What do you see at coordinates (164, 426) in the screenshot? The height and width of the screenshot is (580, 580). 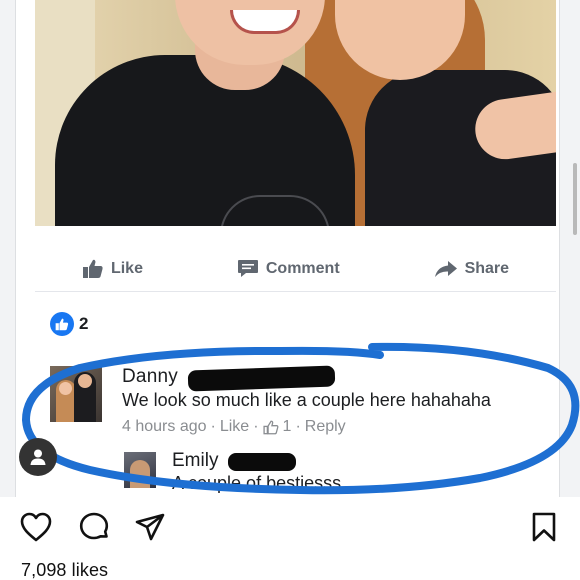 I see `comment-time: 4 hours ago` at bounding box center [164, 426].